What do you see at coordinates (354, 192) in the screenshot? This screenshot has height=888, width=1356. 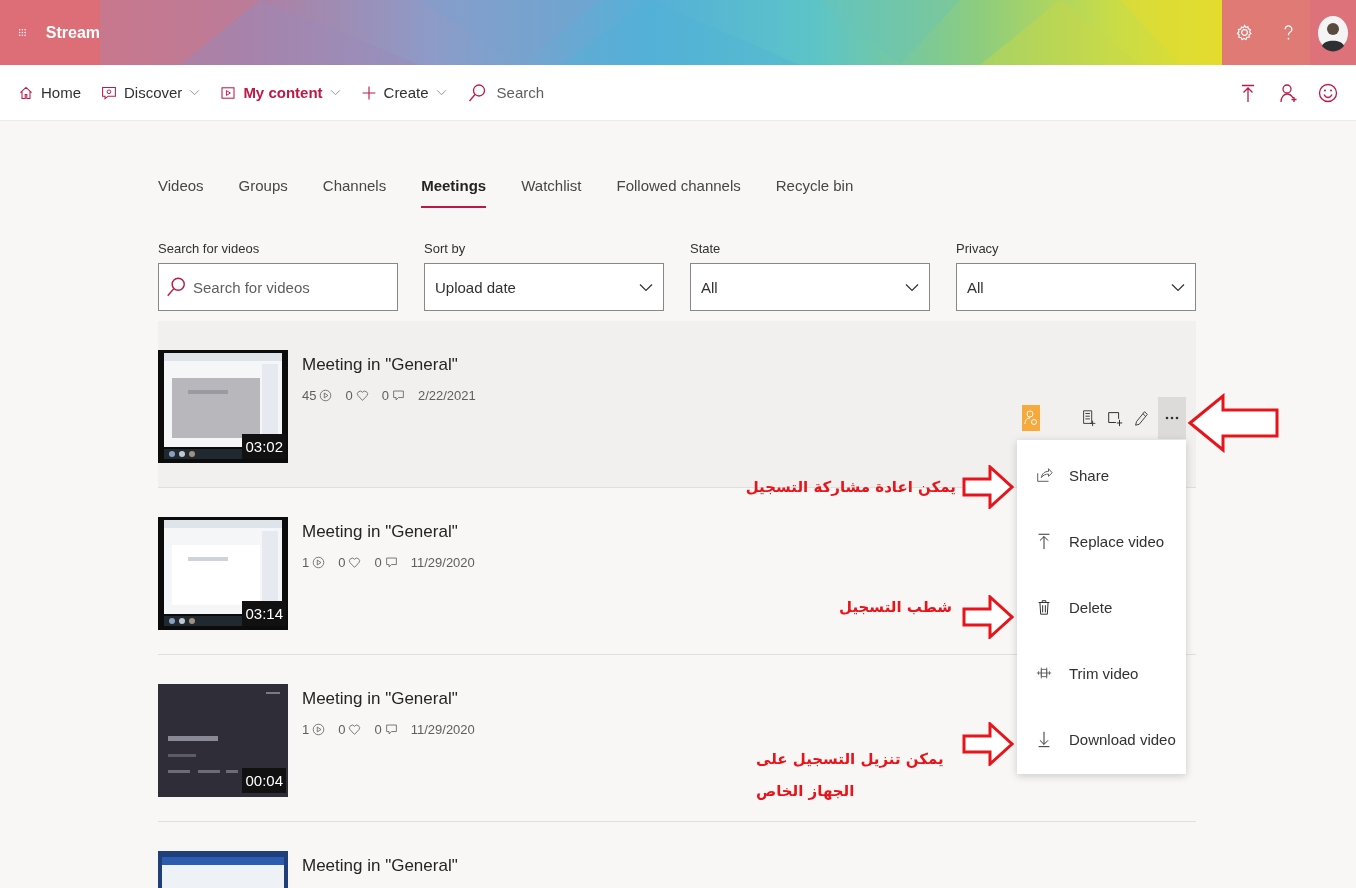 I see `tab: Channels` at bounding box center [354, 192].